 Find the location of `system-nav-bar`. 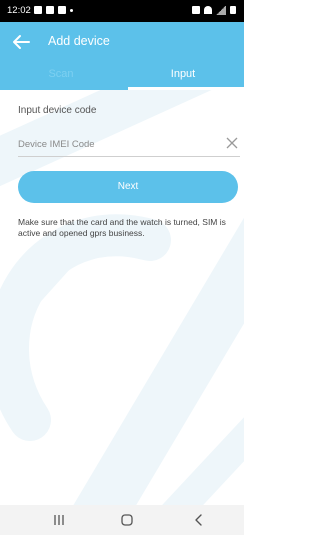

system-nav-bar is located at coordinates (122, 520).